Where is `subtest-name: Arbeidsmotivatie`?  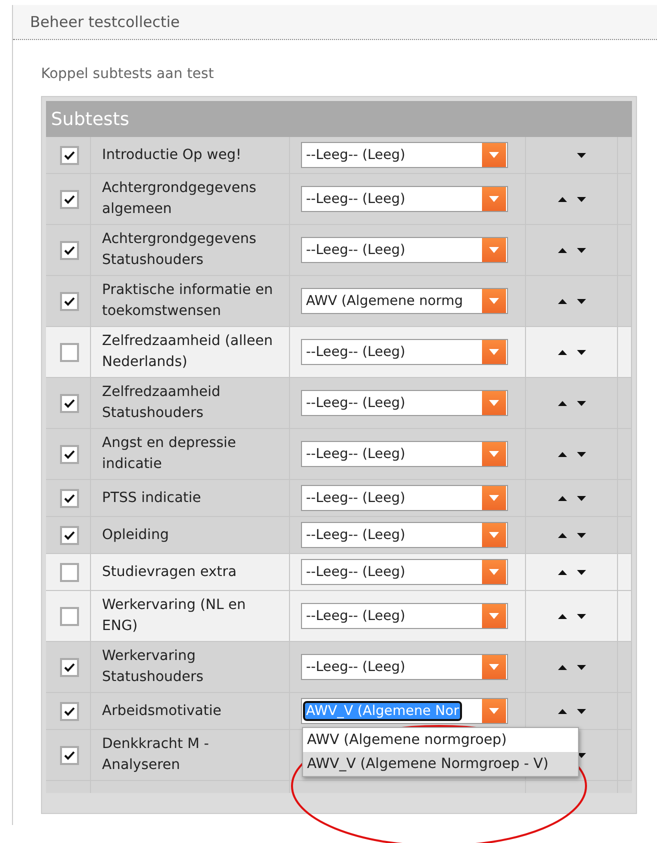
subtest-name: Arbeidsmotivatie is located at coordinates (161, 711).